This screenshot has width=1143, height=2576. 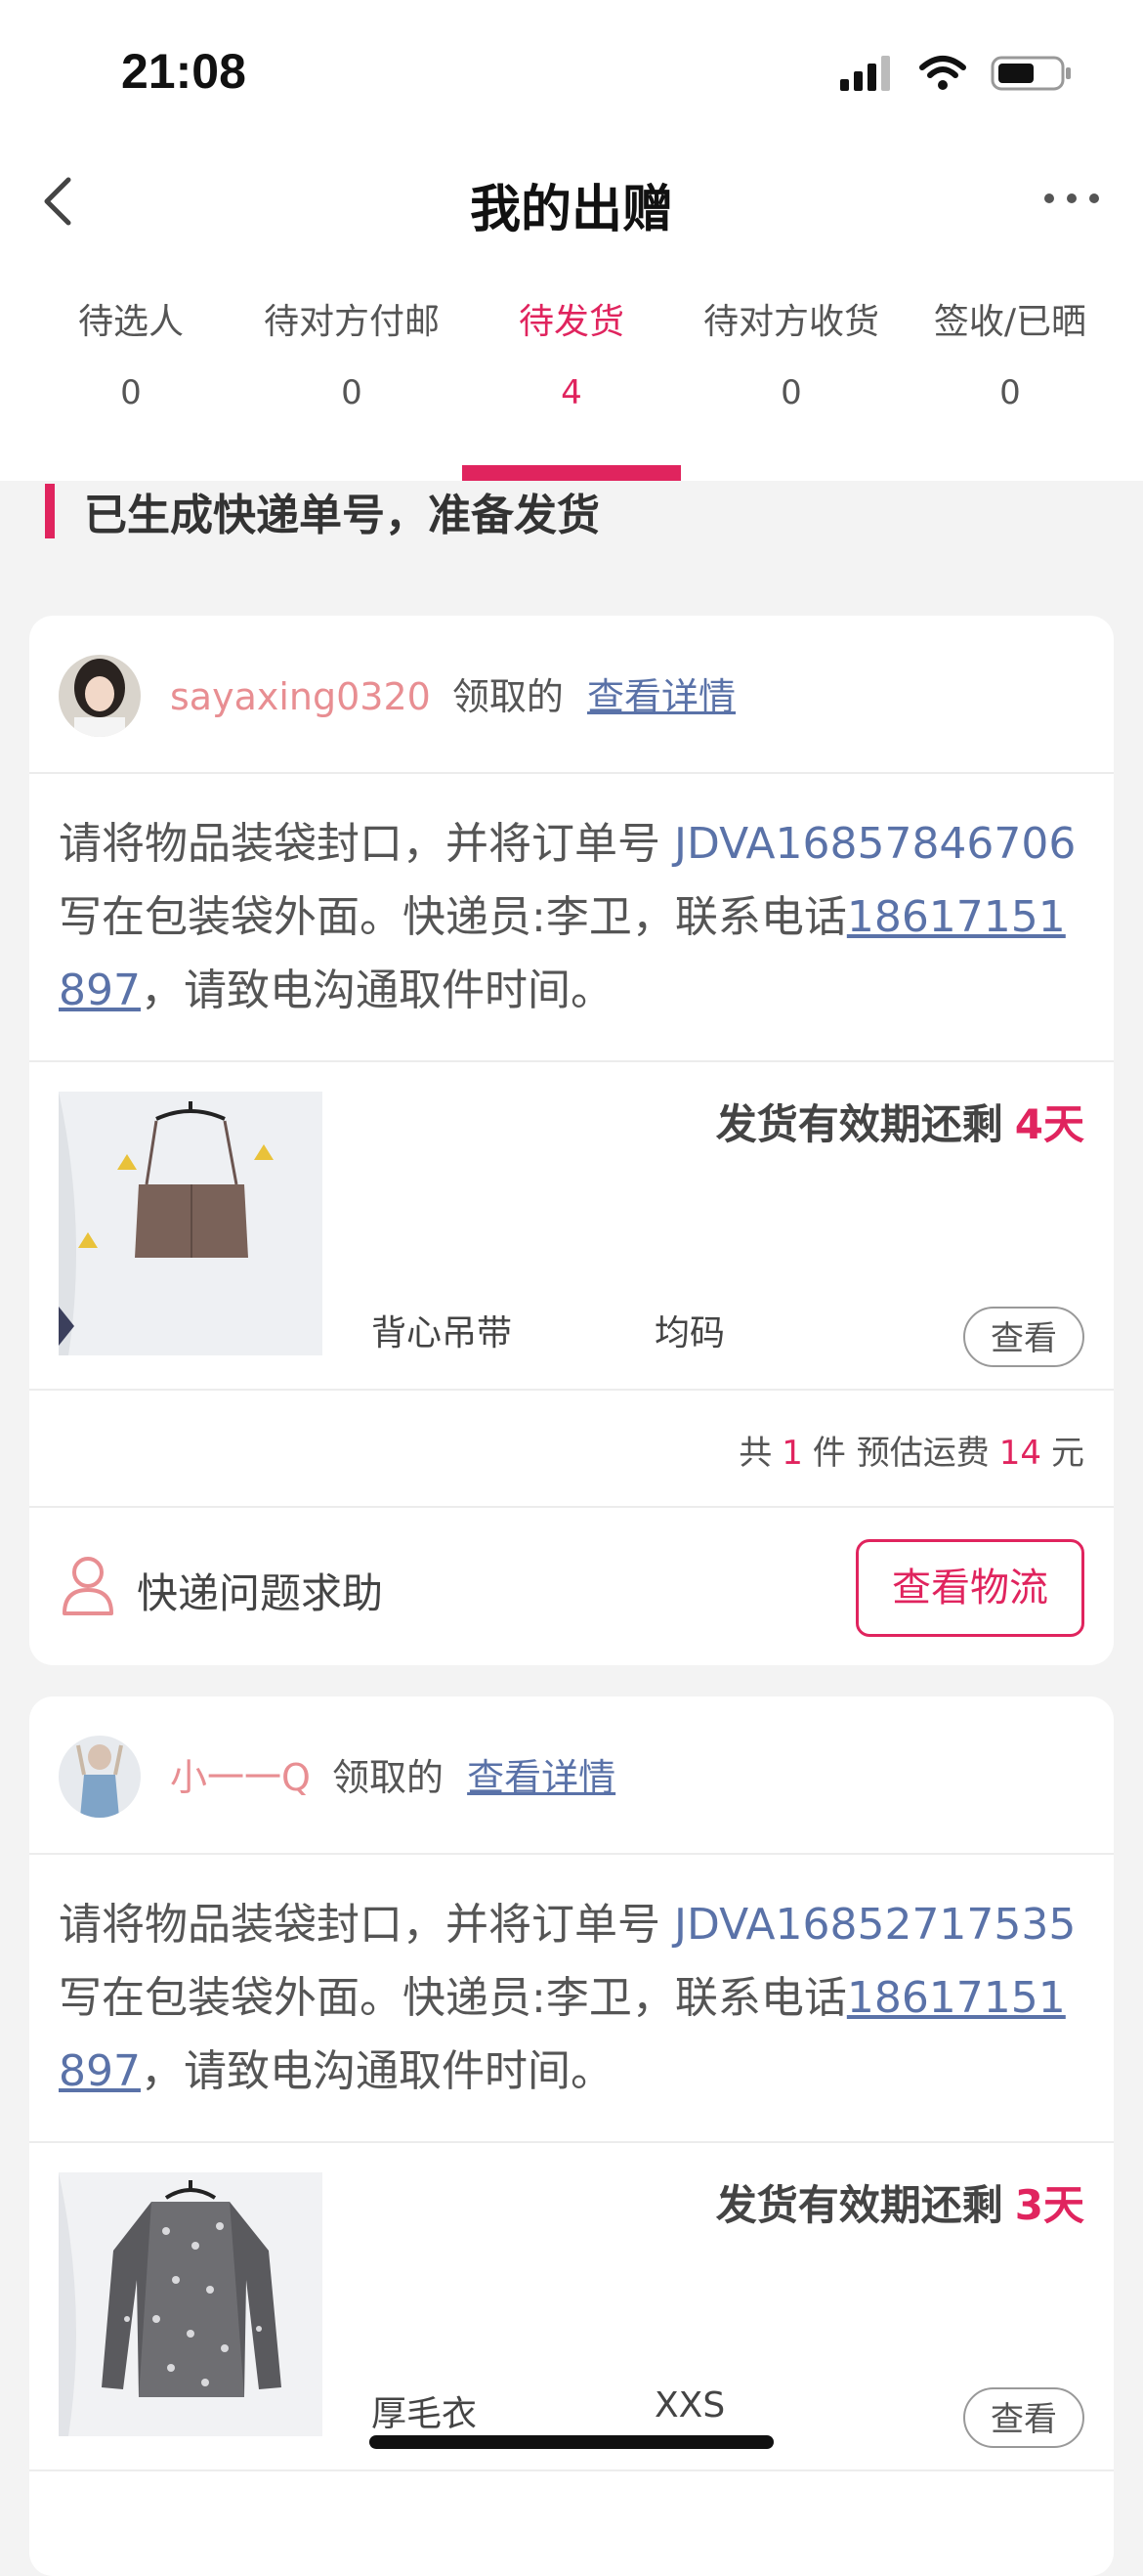 I want to click on summary-text: 元, so click(x=1067, y=1453).